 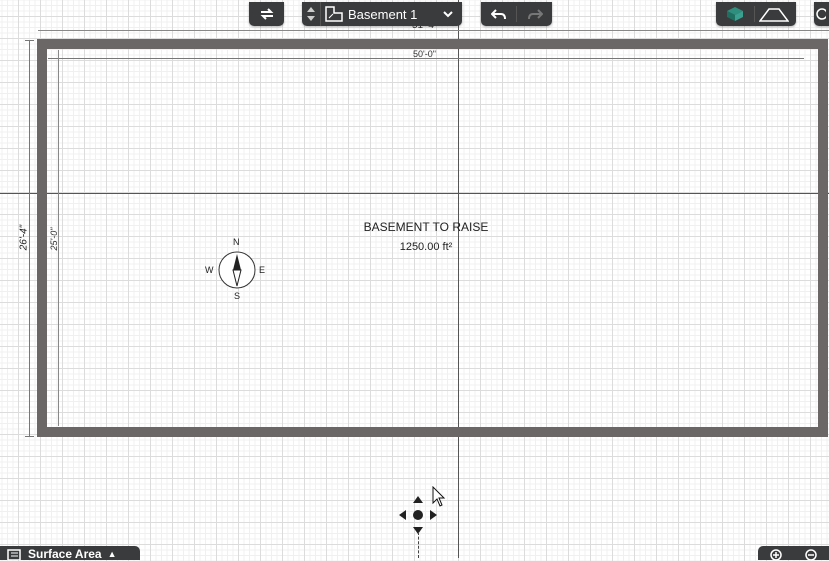 I want to click on circle-icon, so click(x=821, y=14).